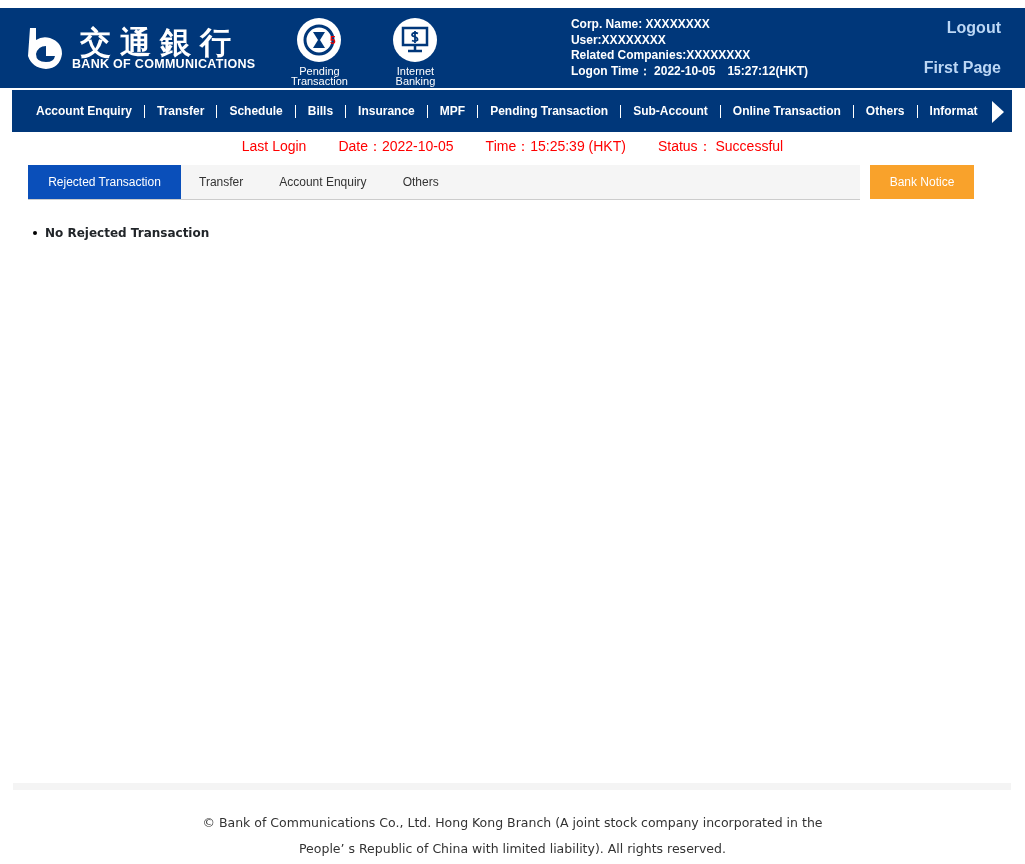 This screenshot has width=1025, height=864. What do you see at coordinates (274, 146) in the screenshot?
I see `last-login-text: Last Login` at bounding box center [274, 146].